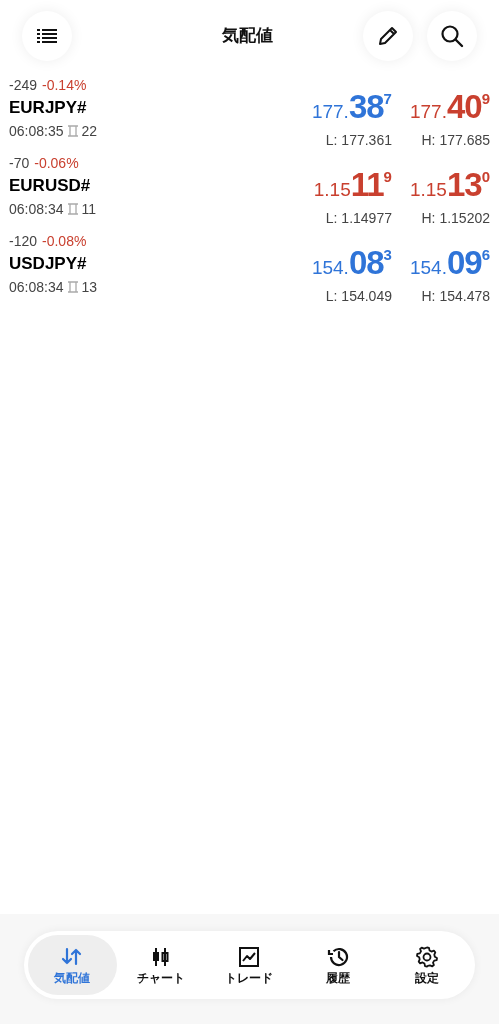 The width and height of the screenshot is (499, 1024). I want to click on tab-bar-item: トレード, so click(249, 965).